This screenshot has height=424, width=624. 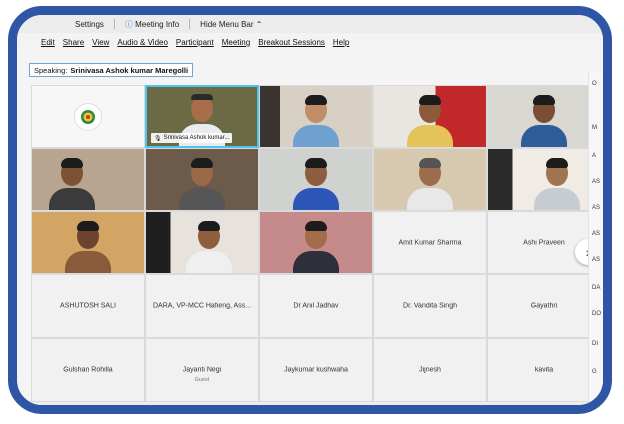 What do you see at coordinates (236, 42) in the screenshot?
I see `menu-meeting: Meeting` at bounding box center [236, 42].